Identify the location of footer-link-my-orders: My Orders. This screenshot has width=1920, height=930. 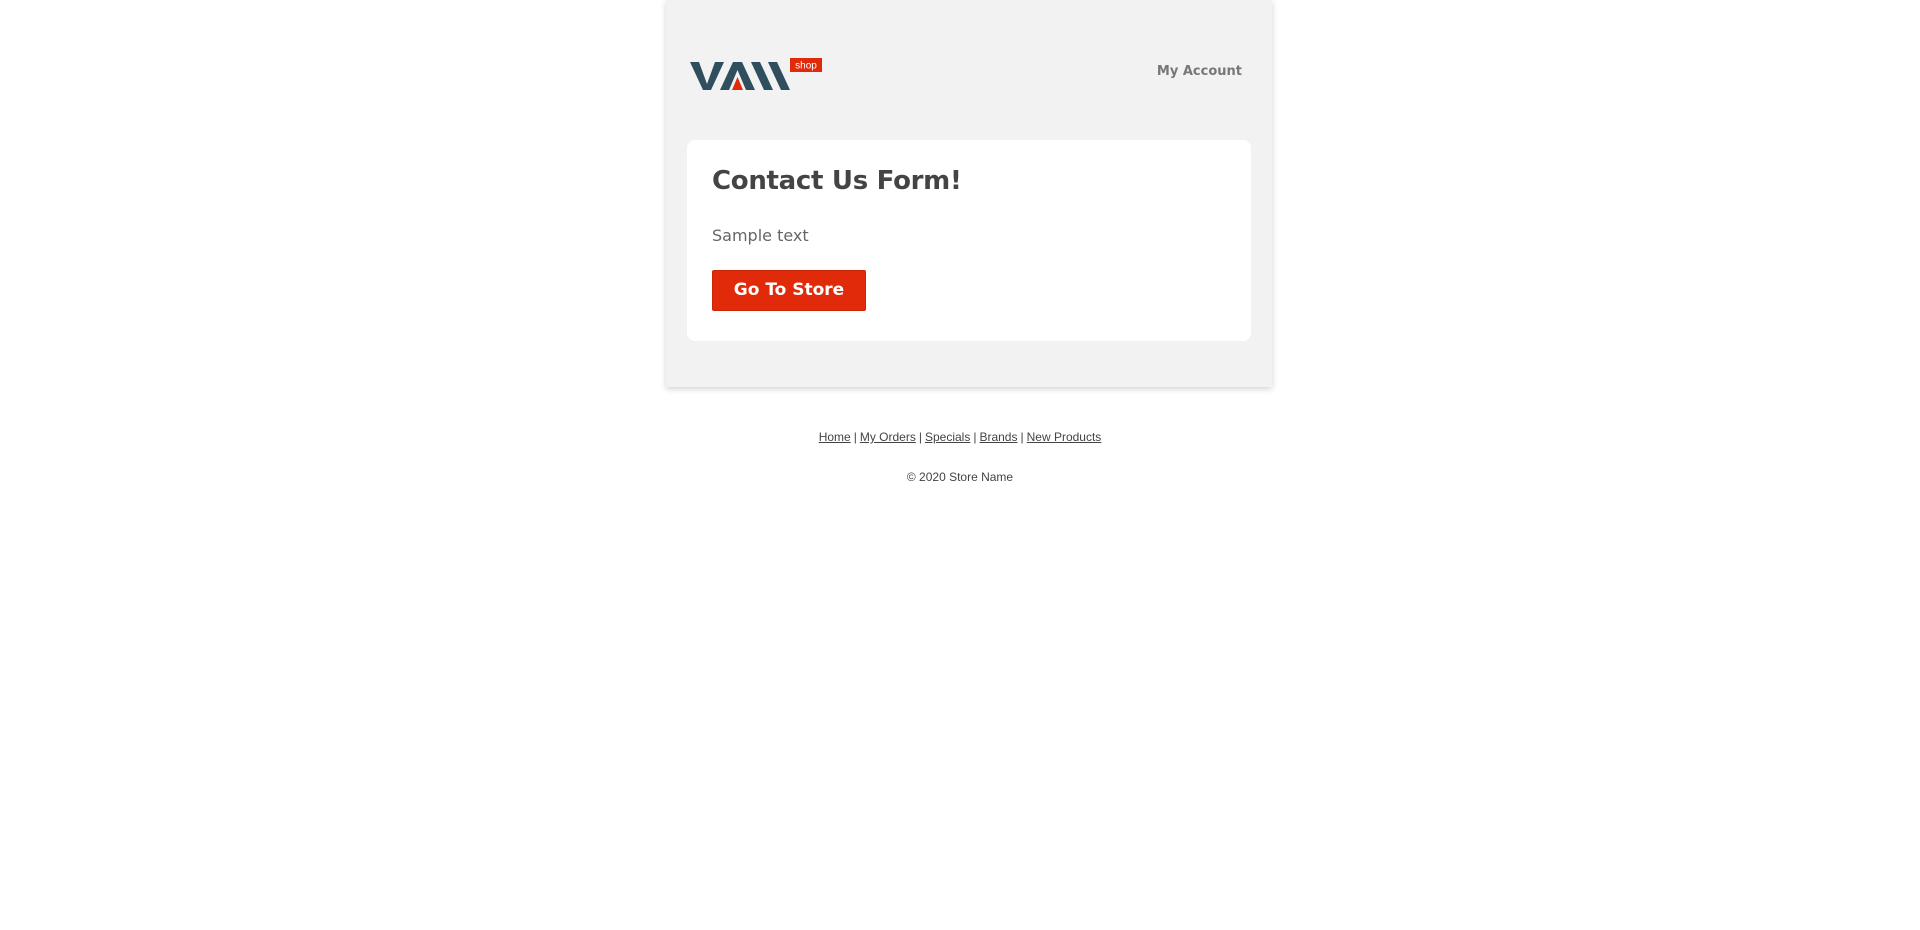
(888, 437).